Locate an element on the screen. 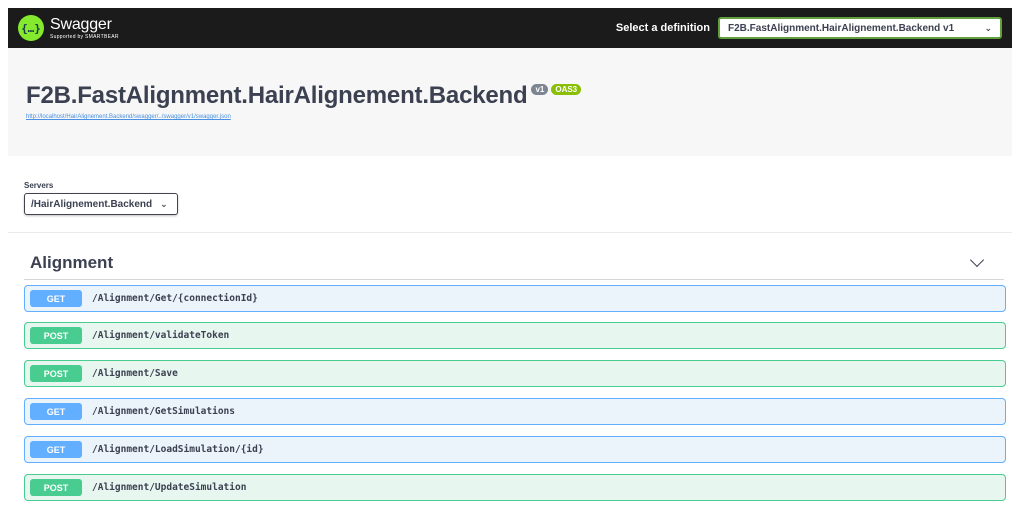  operation-path: /Alignment/Save is located at coordinates (135, 373).